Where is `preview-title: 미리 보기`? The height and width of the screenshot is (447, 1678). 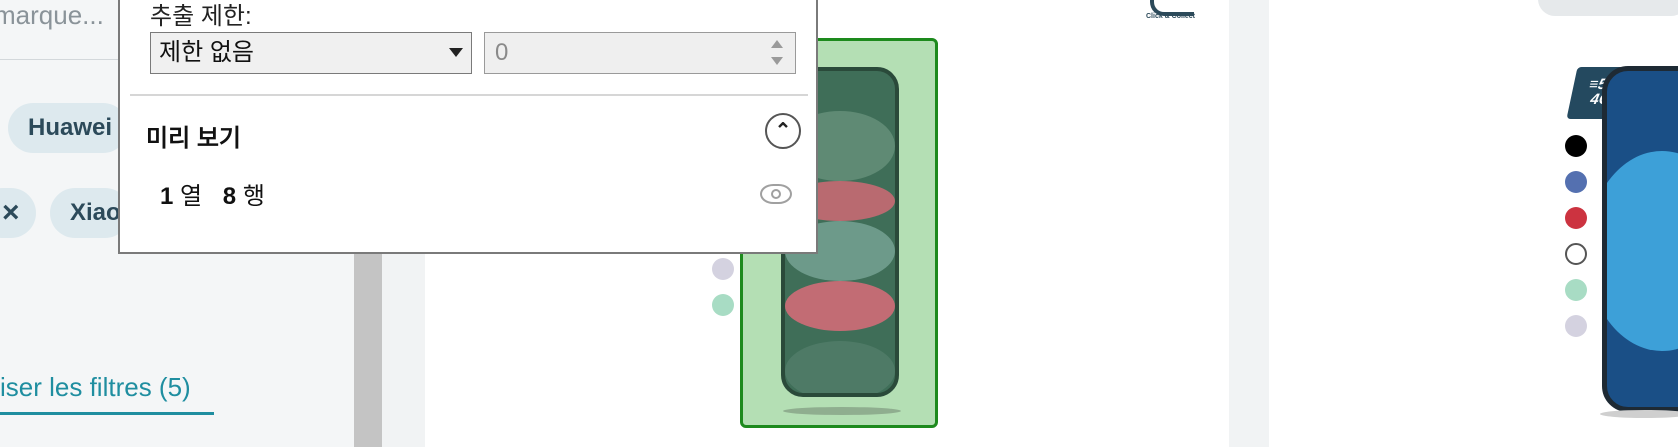
preview-title: 미리 보기 is located at coordinates (193, 138).